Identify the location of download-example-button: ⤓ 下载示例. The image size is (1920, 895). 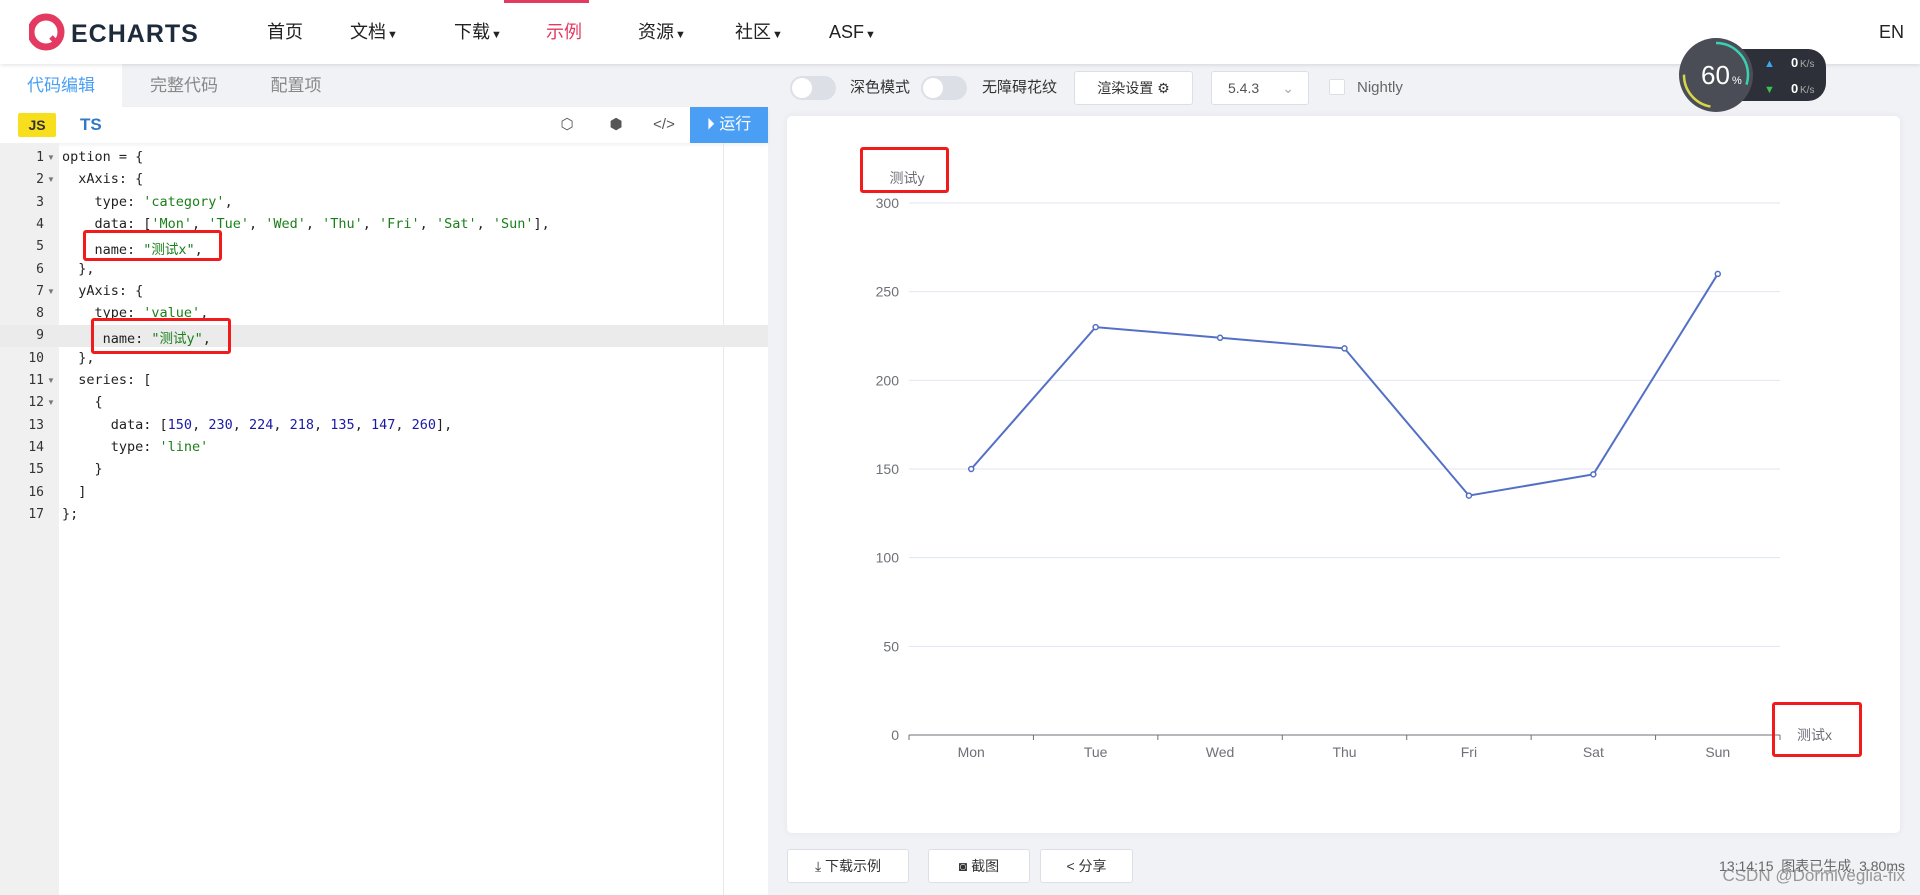
(848, 866).